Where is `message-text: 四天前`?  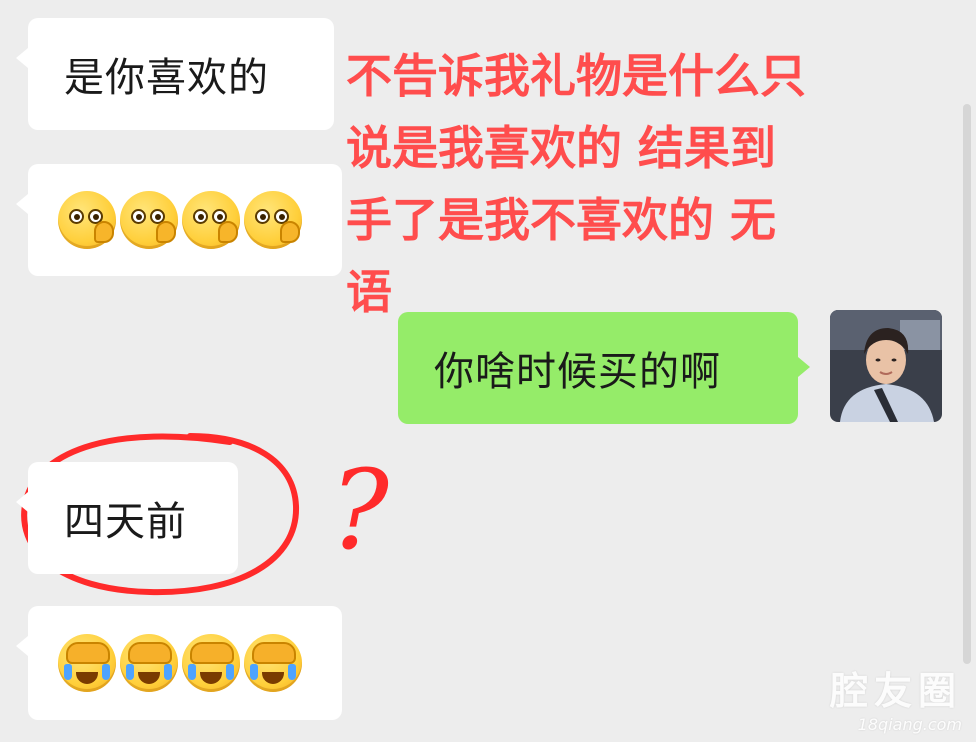
message-text: 四天前 is located at coordinates (125, 522).